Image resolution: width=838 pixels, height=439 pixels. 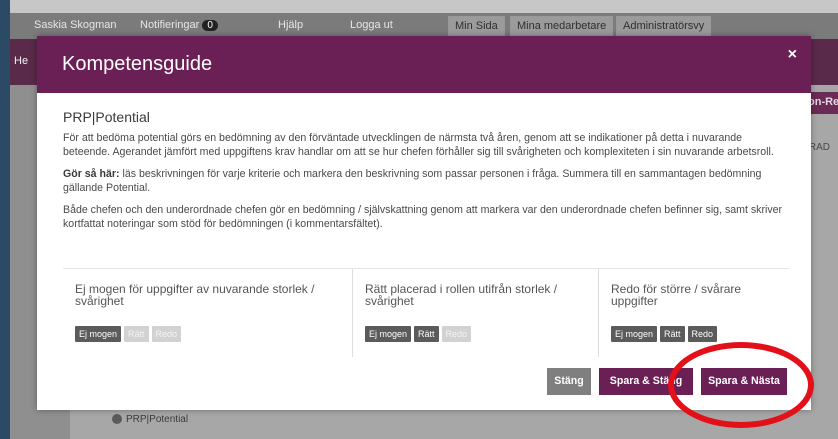 What do you see at coordinates (137, 64) in the screenshot?
I see `modal-title: Kompetensguide` at bounding box center [137, 64].